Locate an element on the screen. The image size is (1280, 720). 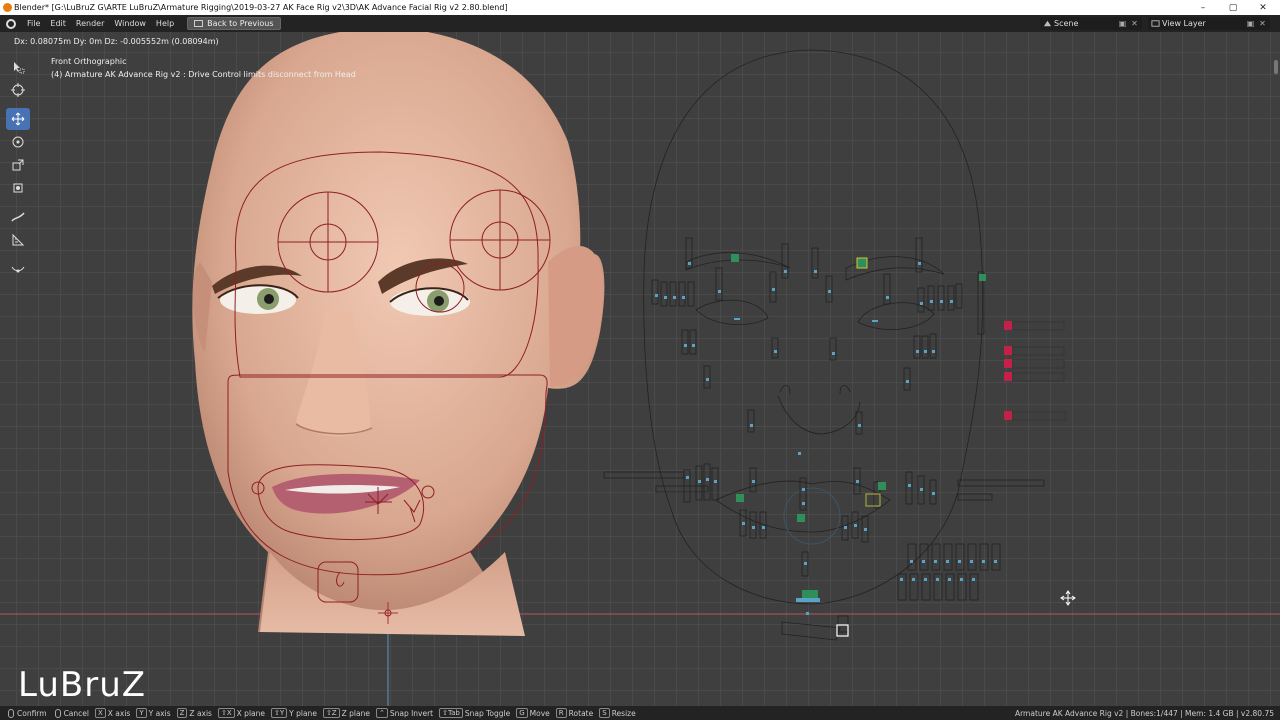
blender-menu-icon is located at coordinates (11, 23).